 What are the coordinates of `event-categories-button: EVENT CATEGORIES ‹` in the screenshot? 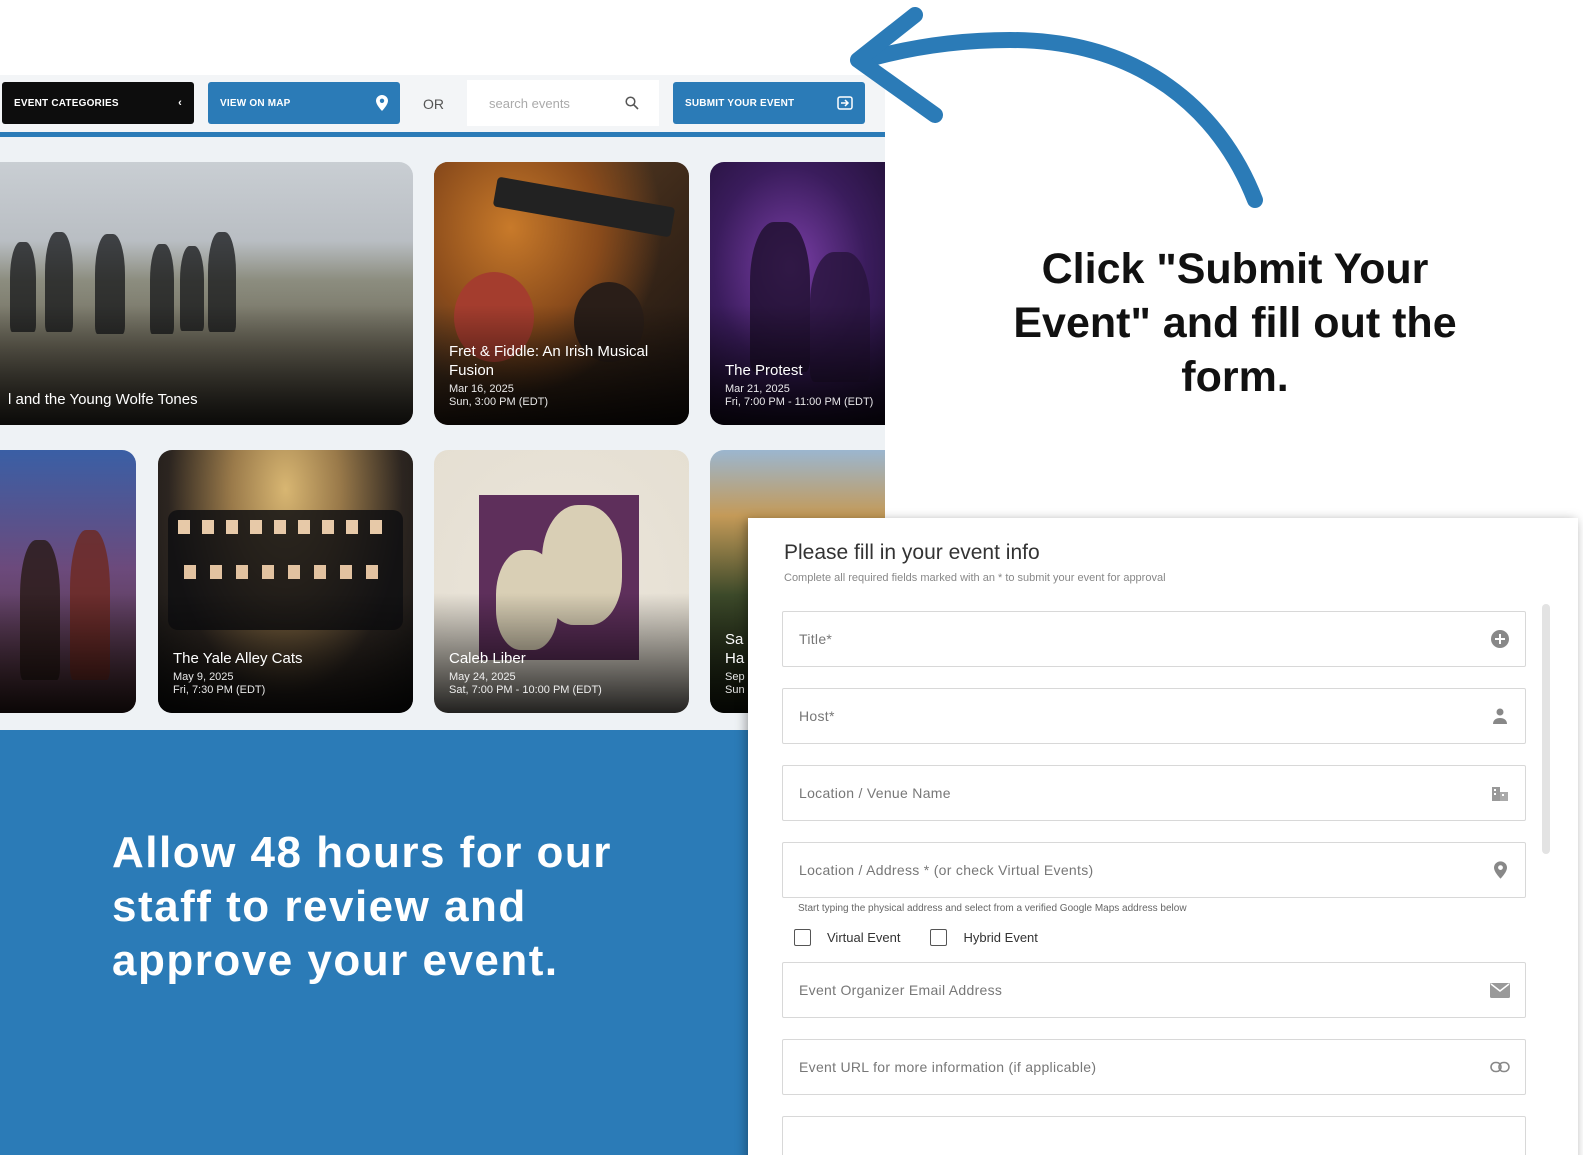 It's located at (98, 103).